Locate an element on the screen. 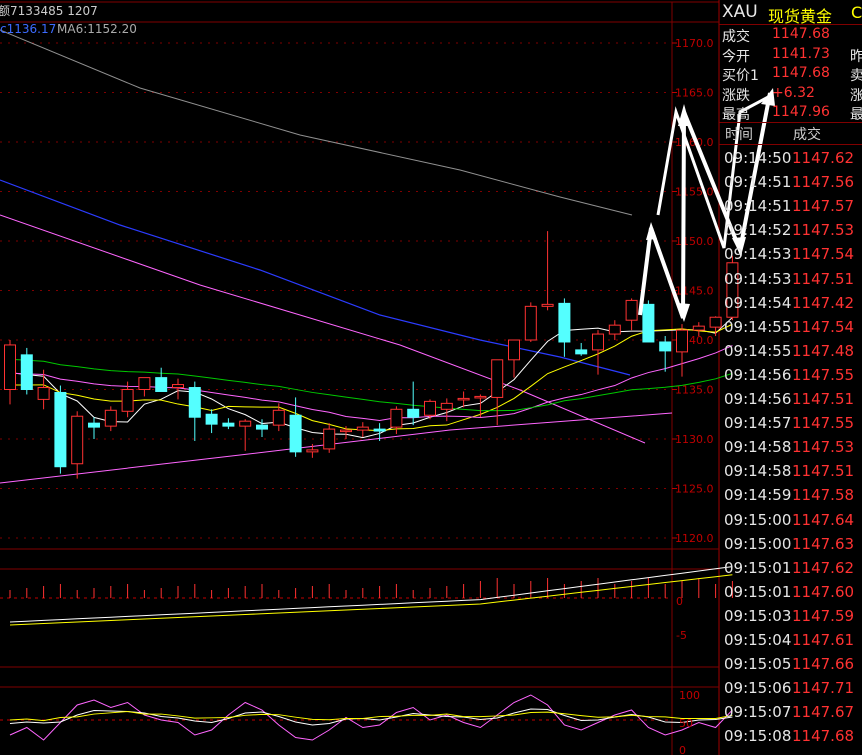 The image size is (862, 755). quote-row: 今开 1141.73 昨 is located at coordinates (790, 55).